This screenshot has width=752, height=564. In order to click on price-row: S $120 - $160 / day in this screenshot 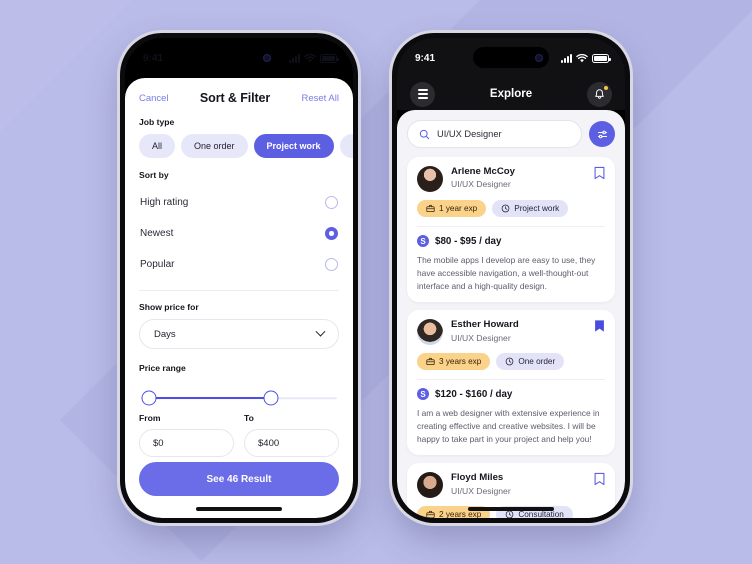, I will do `click(511, 394)`.